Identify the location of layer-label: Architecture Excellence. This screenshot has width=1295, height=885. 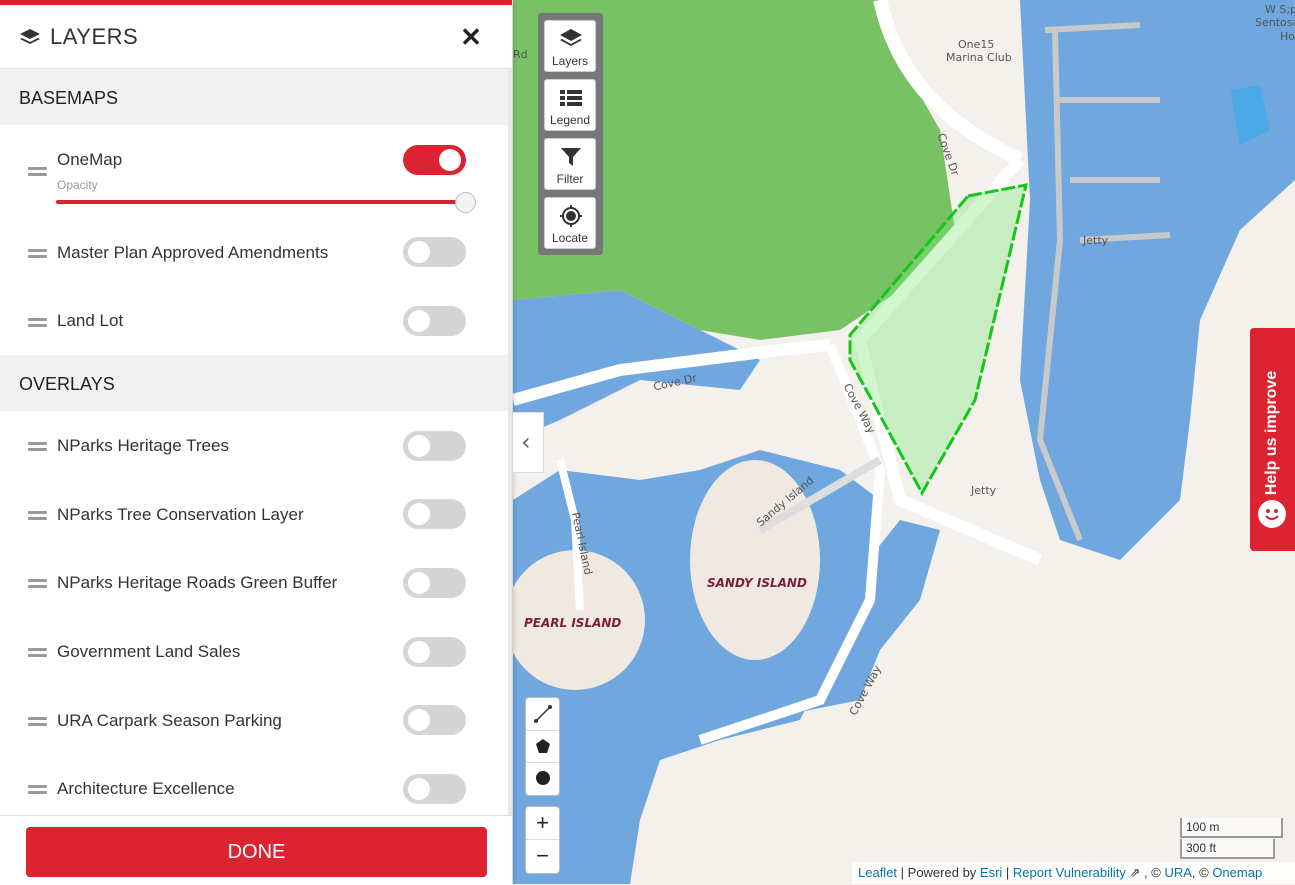
(146, 788).